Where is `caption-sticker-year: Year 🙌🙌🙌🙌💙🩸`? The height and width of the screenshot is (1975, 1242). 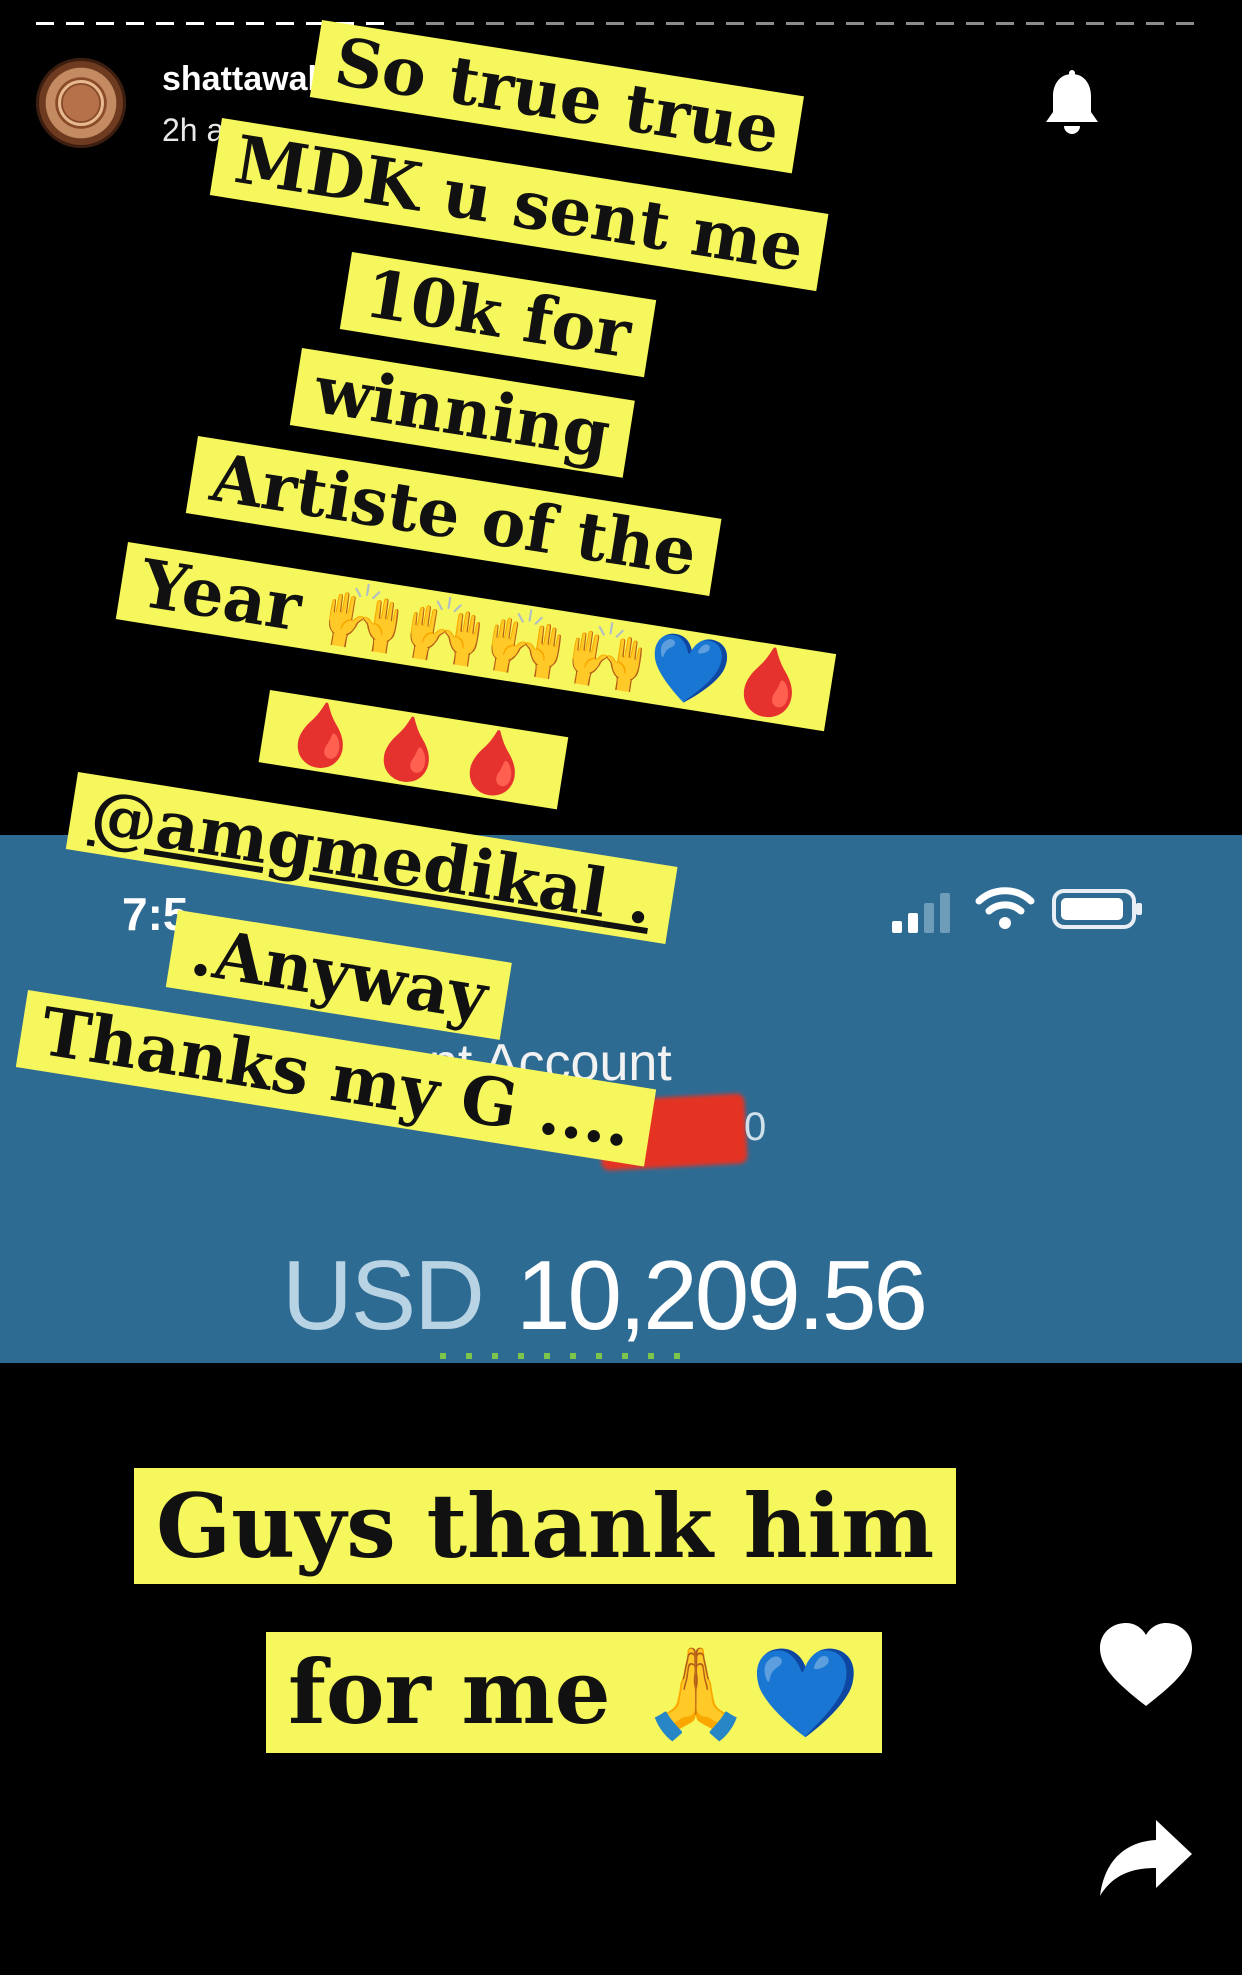
caption-sticker-year: Year 🙌🙌🙌🙌💙🩸 is located at coordinates (476, 637).